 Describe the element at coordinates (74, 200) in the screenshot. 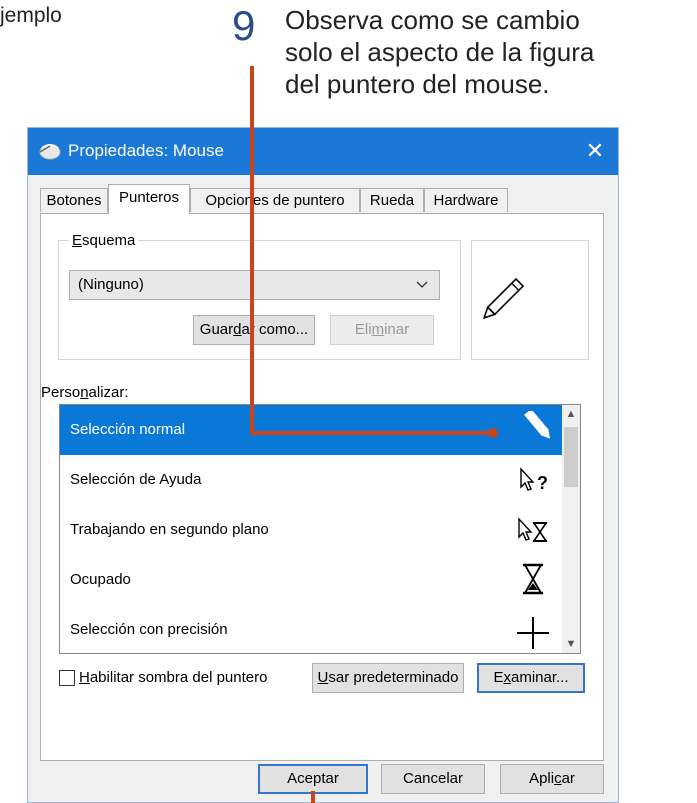

I see `tab-botones: Botones` at that location.